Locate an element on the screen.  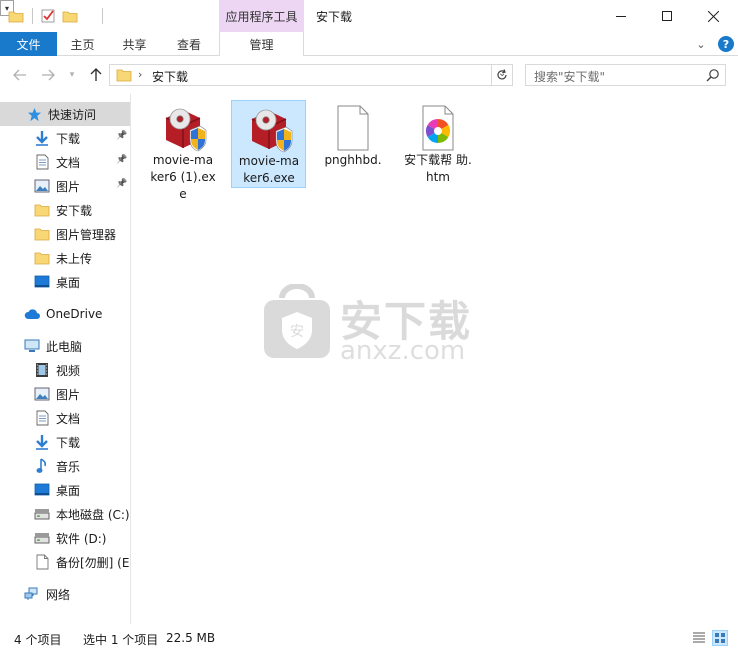
file-item: 安下载帮 助.htm is located at coordinates (438, 144).